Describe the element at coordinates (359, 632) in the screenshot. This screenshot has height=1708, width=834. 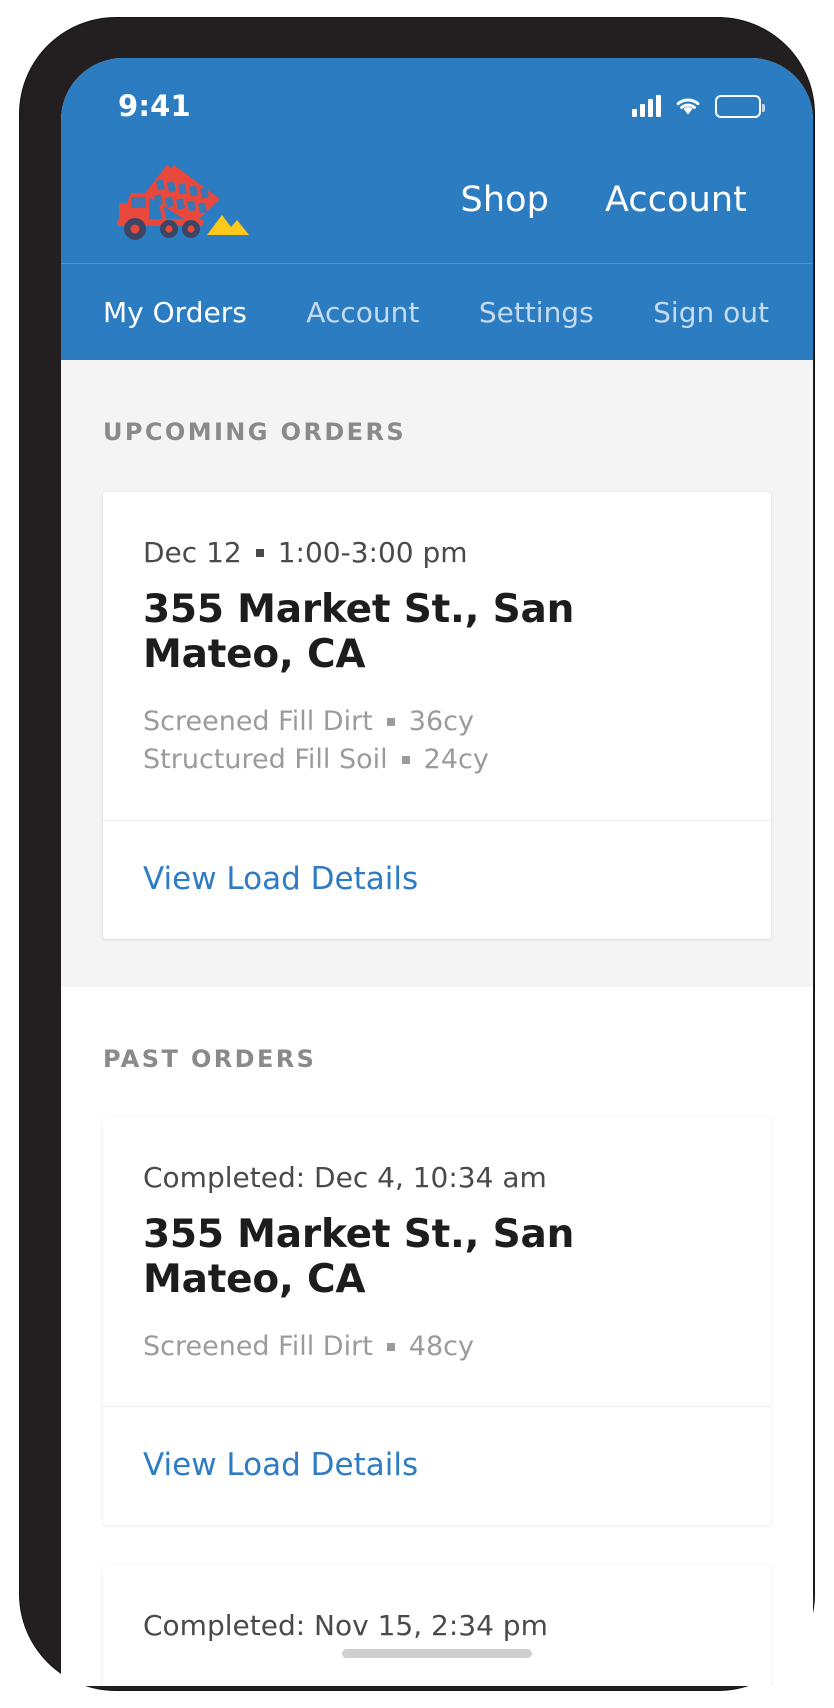
I see `upcoming-order-address: 355 Market St., San Mateo, CA` at that location.